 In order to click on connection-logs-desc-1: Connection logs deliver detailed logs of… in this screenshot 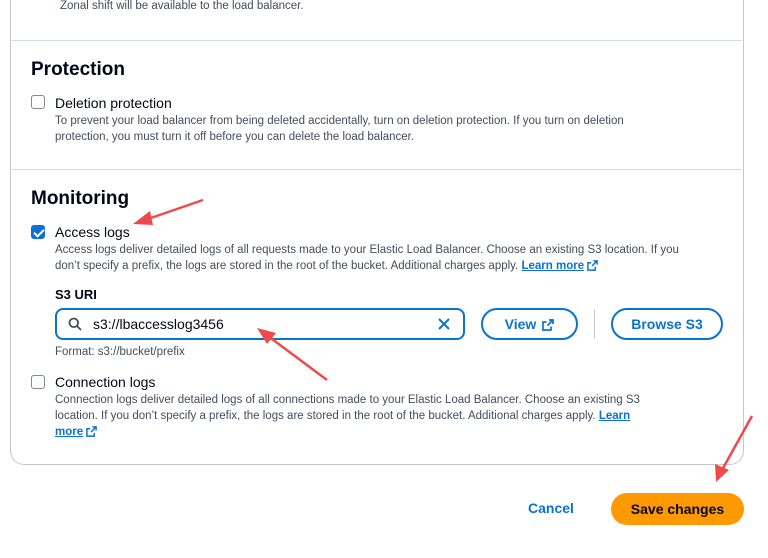, I will do `click(347, 400)`.